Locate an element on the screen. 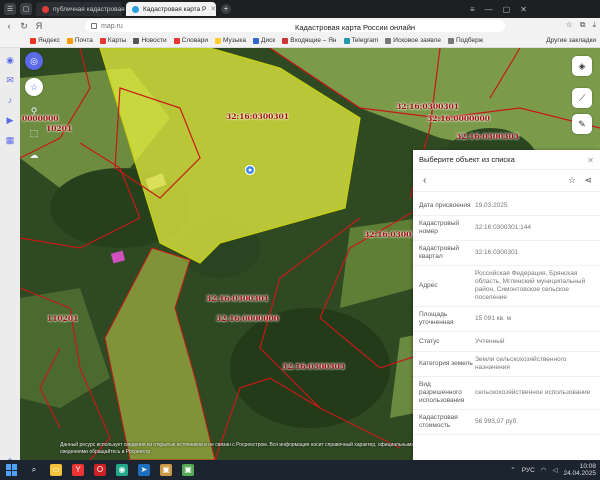 This screenshot has height=480, width=600. cloud-icon: ☁ is located at coordinates (34, 155).